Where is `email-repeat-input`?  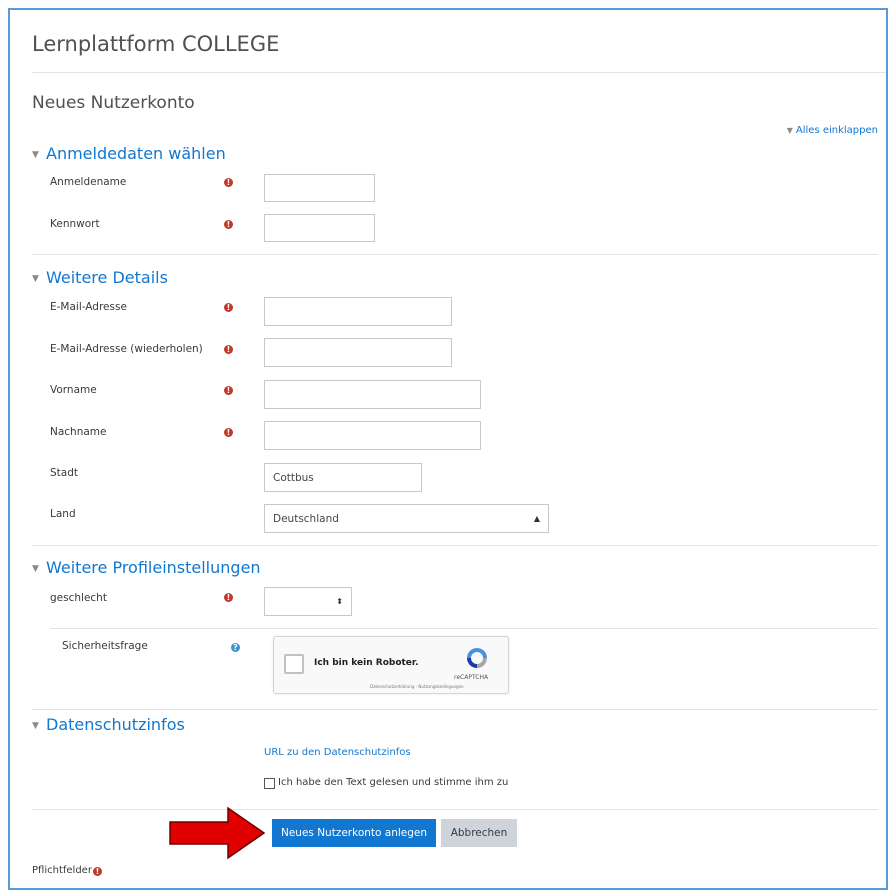 email-repeat-input is located at coordinates (358, 352).